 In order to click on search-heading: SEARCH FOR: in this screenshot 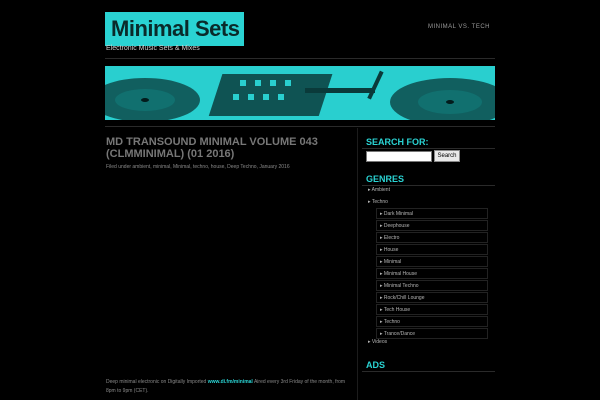, I will do `click(397, 142)`.